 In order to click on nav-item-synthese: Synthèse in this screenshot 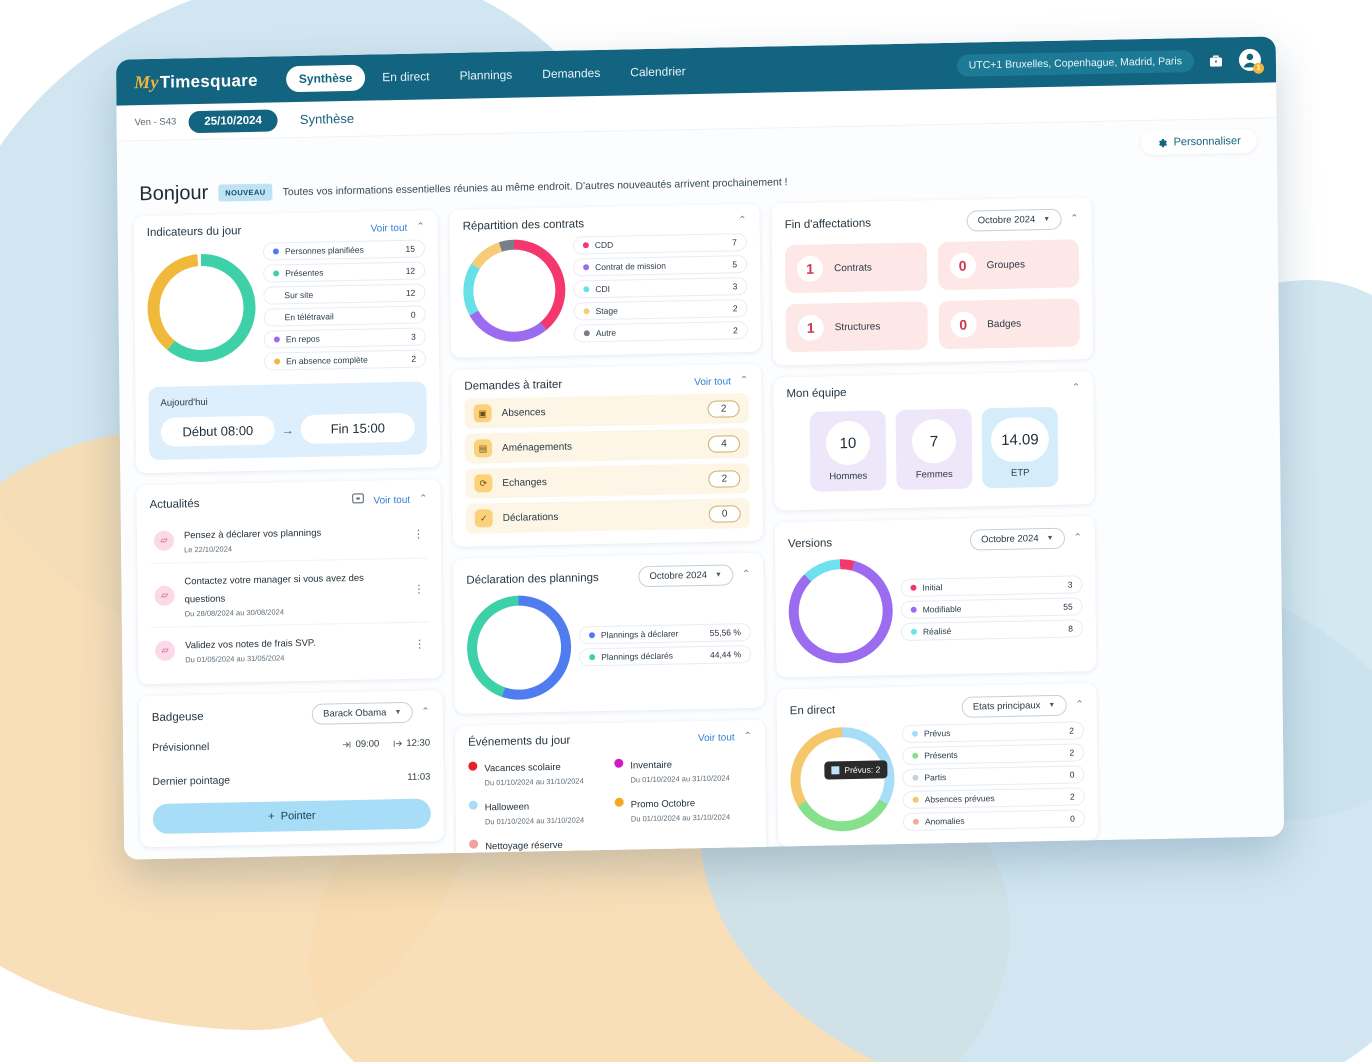, I will do `click(325, 78)`.